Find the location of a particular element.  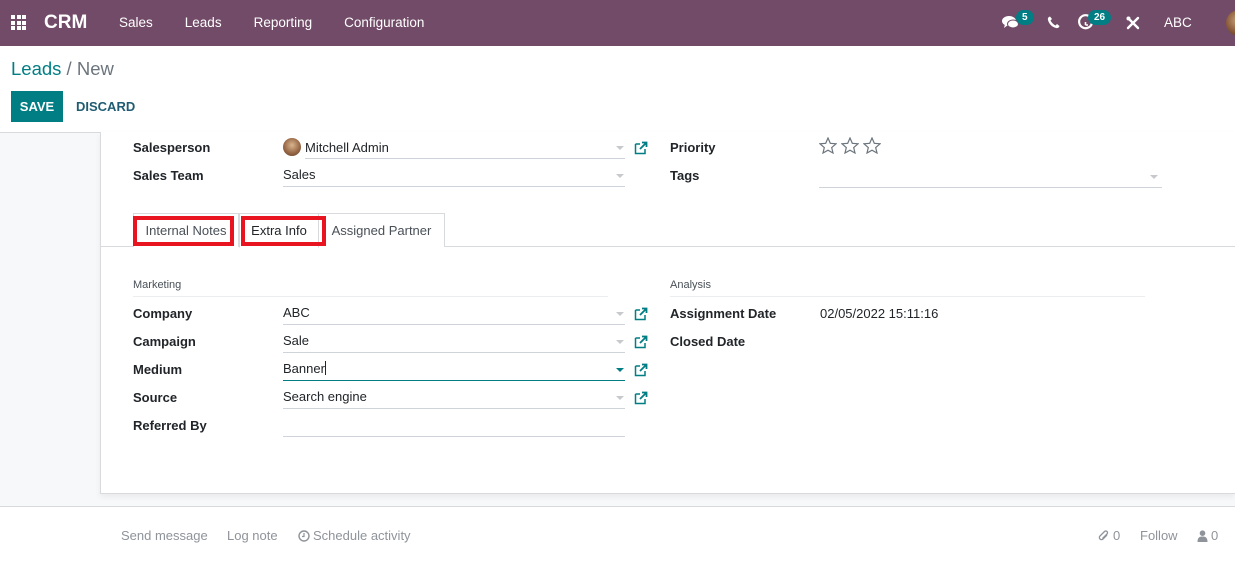

breadcrumb-leads-link: Leads is located at coordinates (36, 68).